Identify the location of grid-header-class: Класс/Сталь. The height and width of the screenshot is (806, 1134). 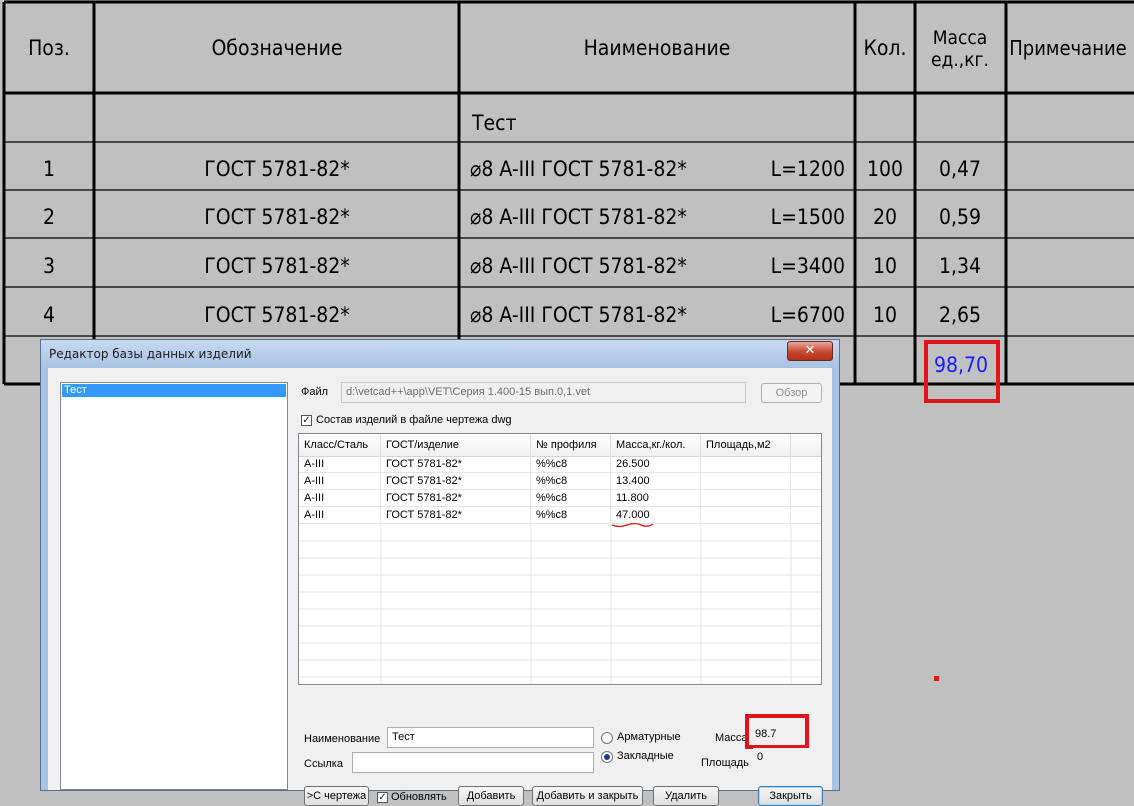
(340, 445).